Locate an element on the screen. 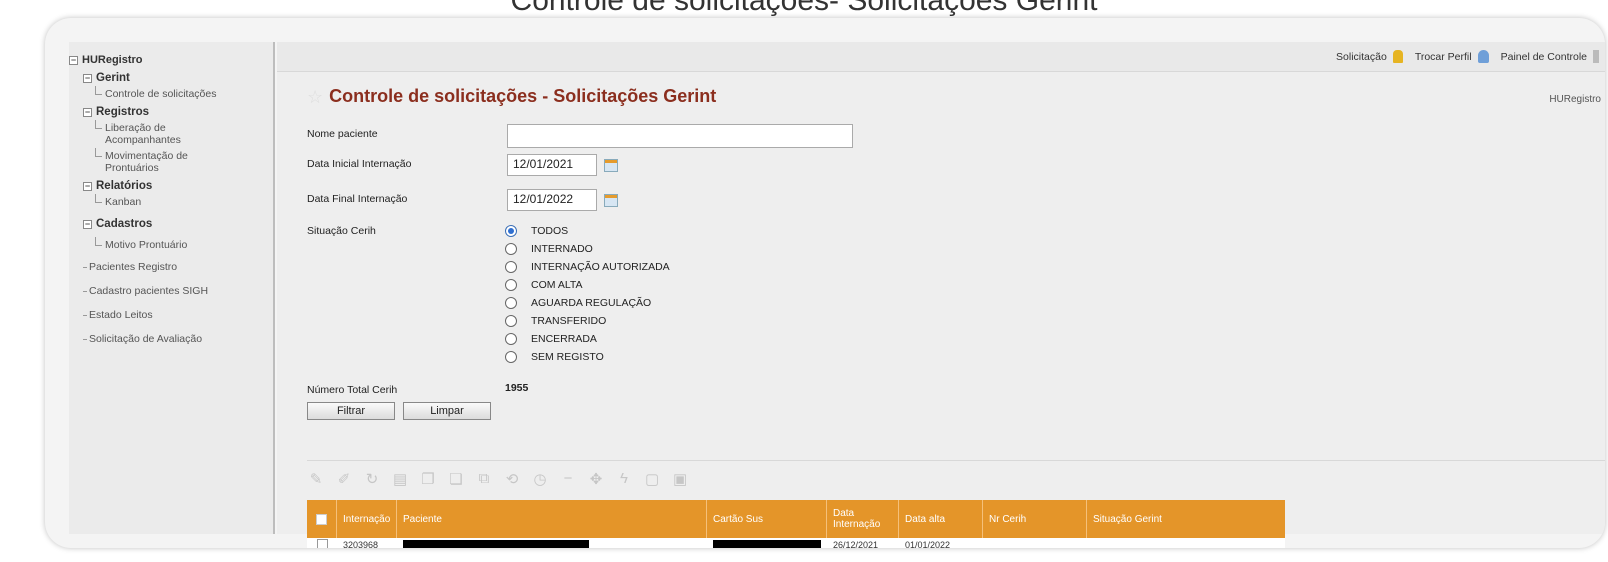  clipboard-icon: ▢ is located at coordinates (652, 479).